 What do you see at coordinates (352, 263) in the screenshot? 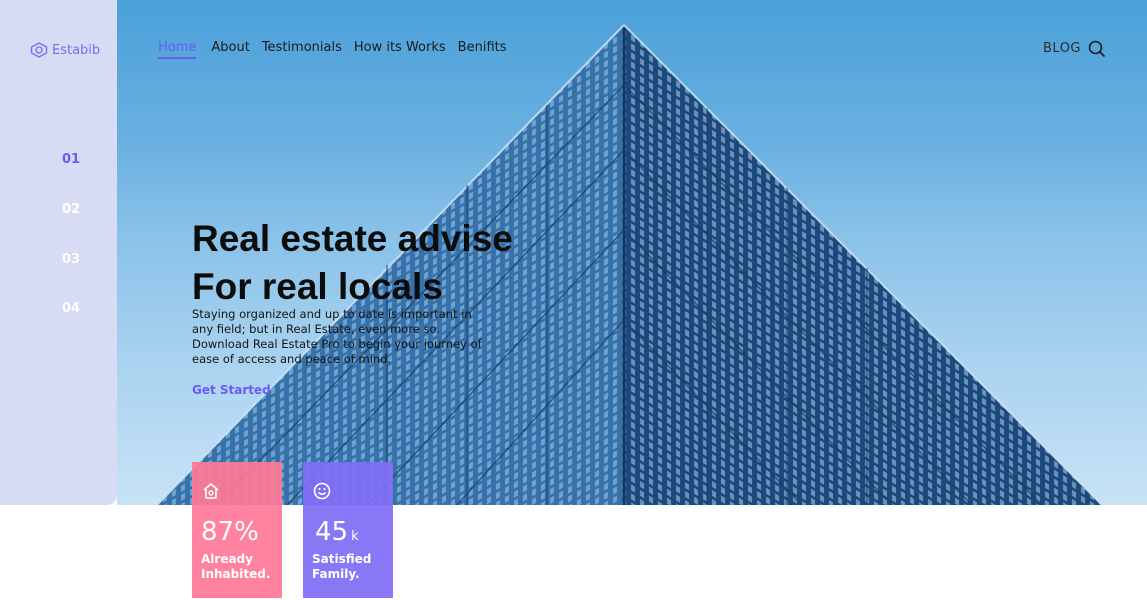
I see `page-title: Real estate advise For real locals` at bounding box center [352, 263].